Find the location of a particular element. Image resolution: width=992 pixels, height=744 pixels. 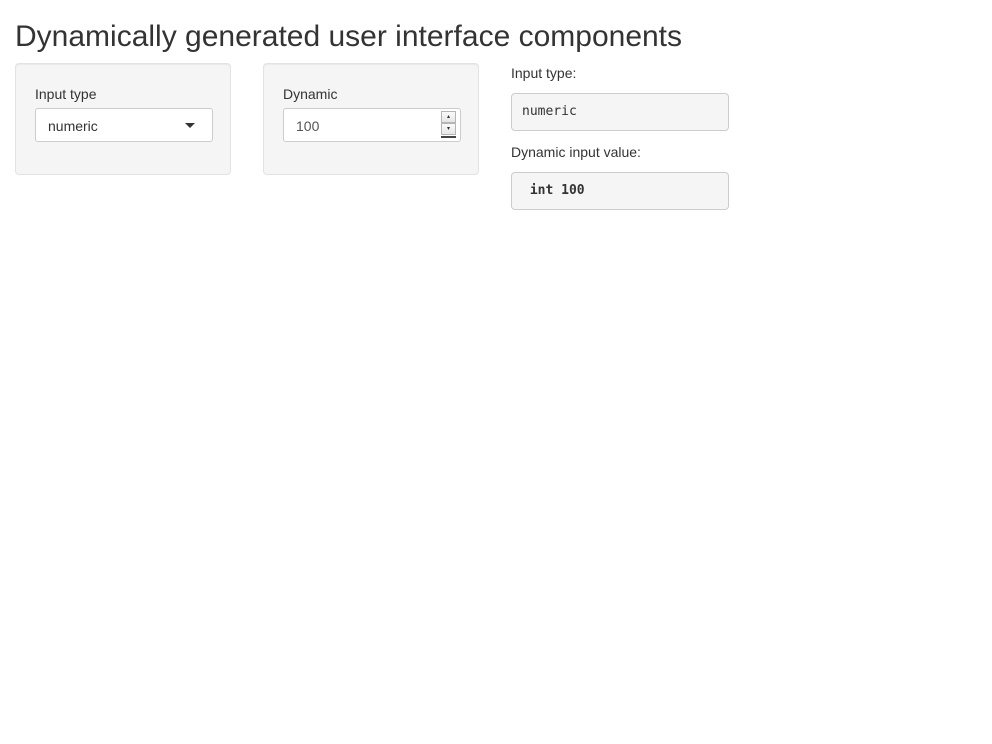

dynamic-label: Dynamic is located at coordinates (310, 94).